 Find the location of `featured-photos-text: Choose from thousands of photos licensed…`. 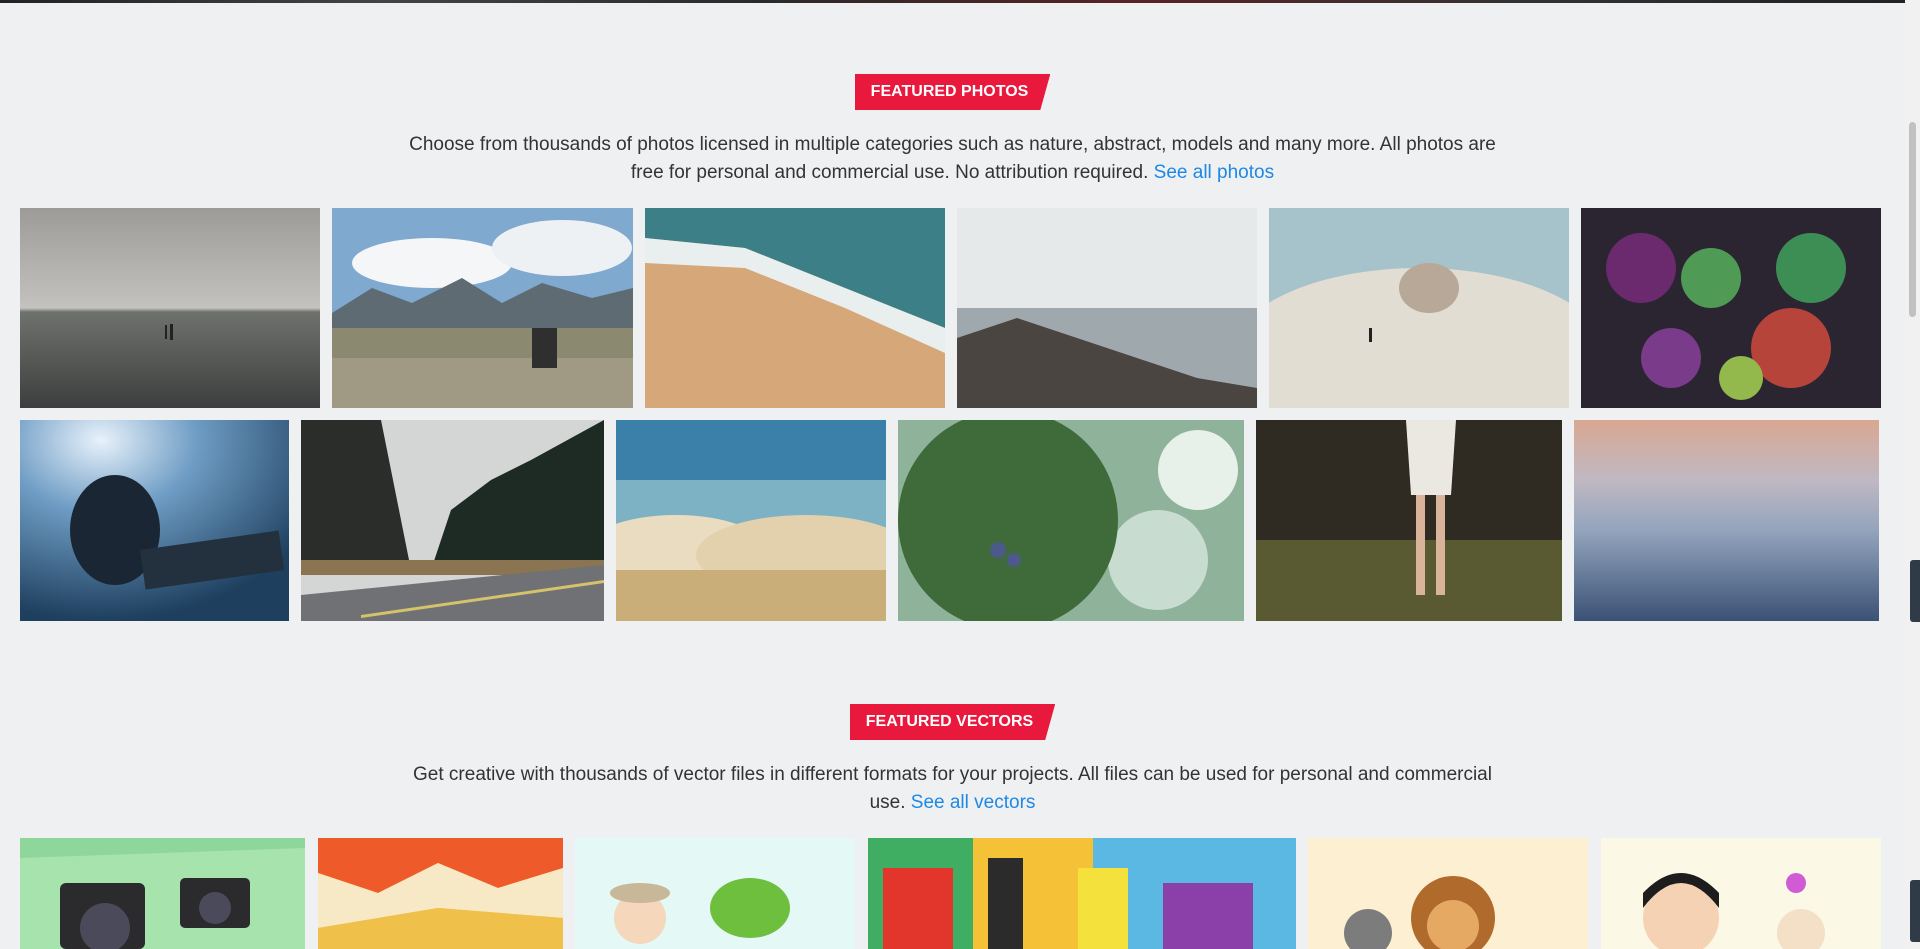

featured-photos-text: Choose from thousands of photos licensed… is located at coordinates (952, 158).